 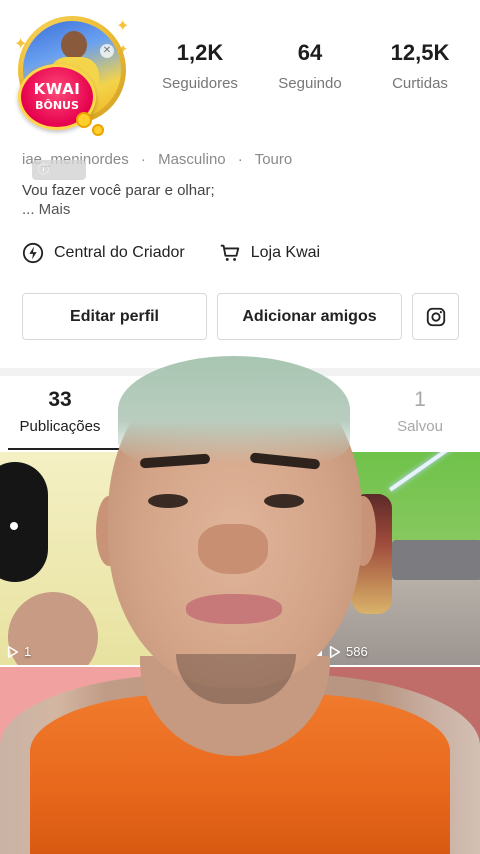 I want to click on posts-count: 33, so click(x=60, y=399).